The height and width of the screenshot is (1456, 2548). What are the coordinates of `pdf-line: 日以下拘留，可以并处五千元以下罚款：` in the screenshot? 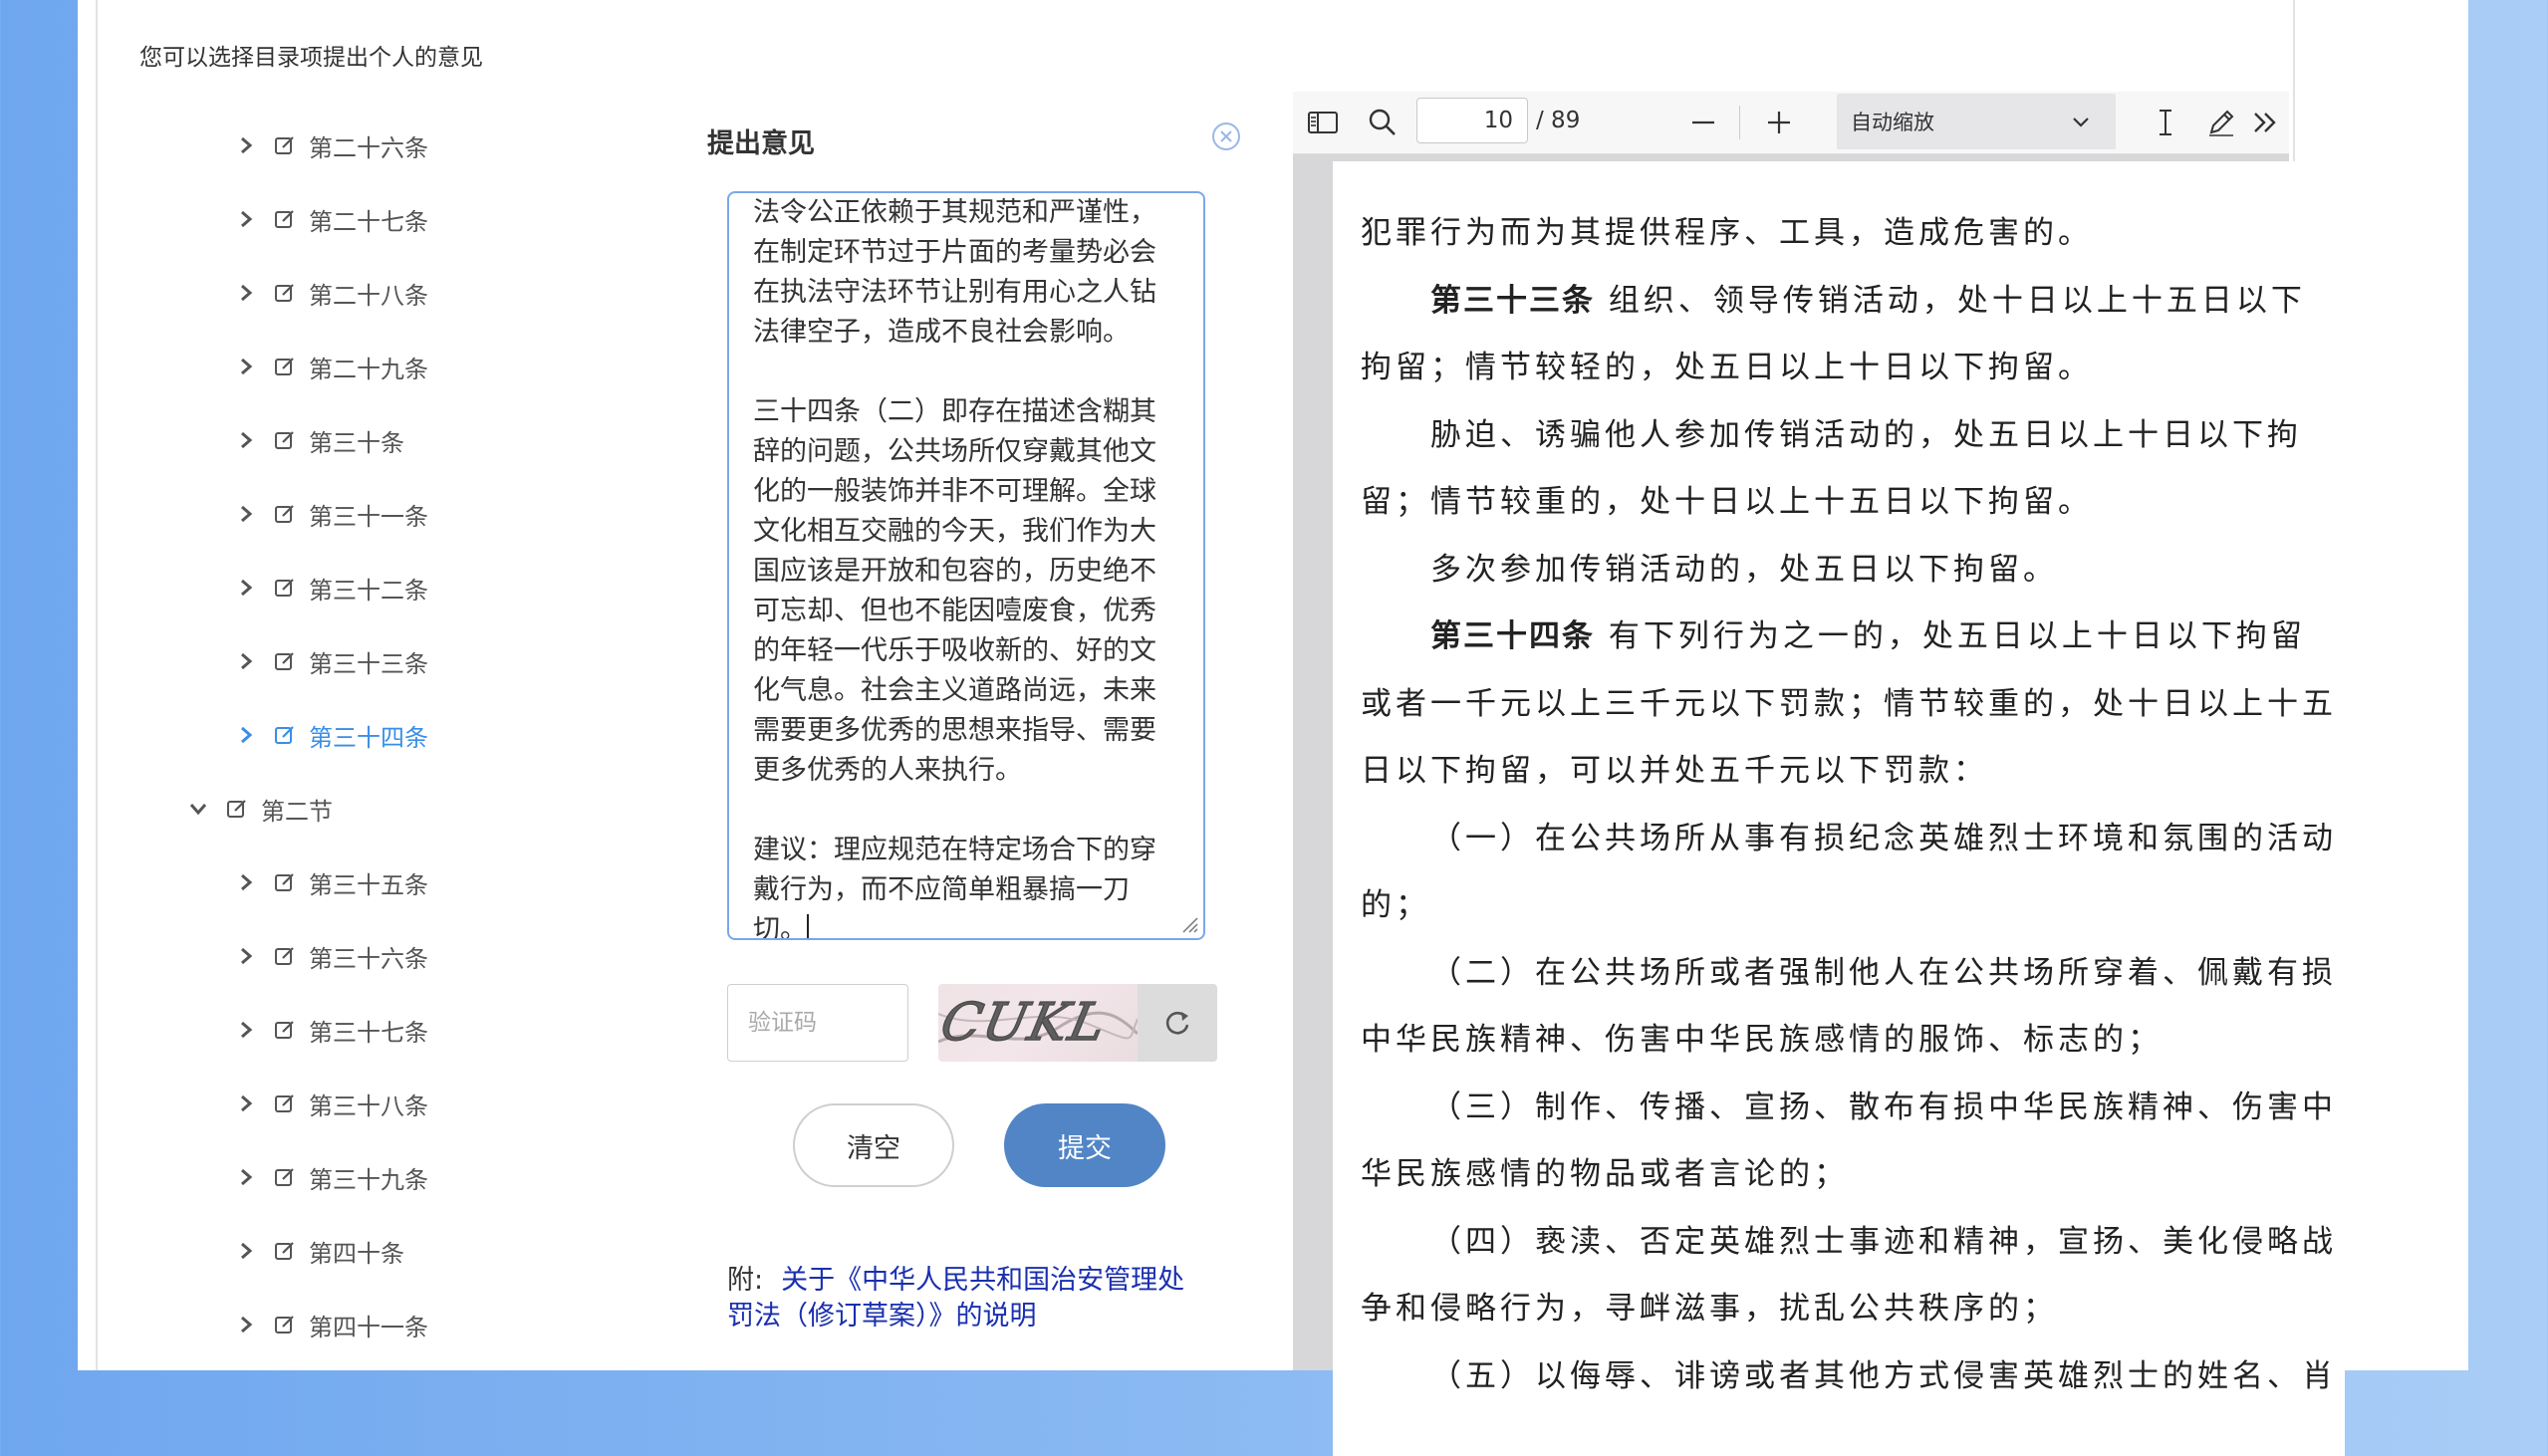 It's located at (1675, 771).